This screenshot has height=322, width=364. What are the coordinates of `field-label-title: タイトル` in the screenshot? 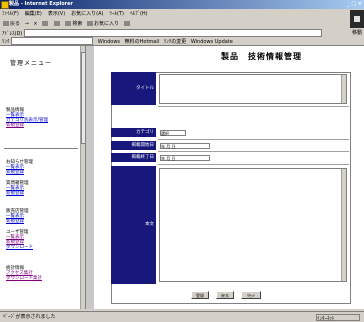 It's located at (133, 88).